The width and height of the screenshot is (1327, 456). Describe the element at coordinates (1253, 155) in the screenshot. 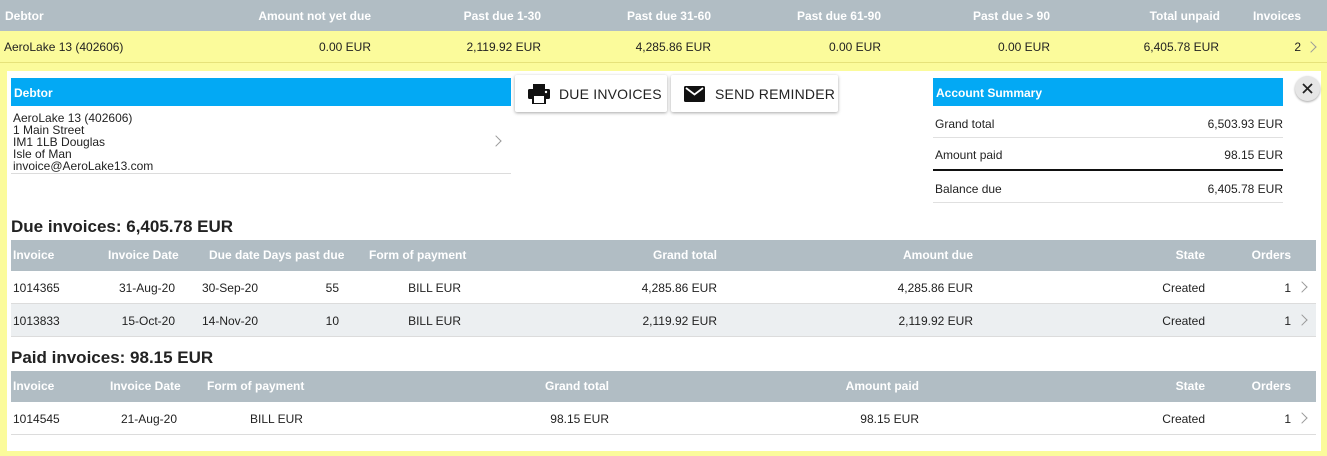

I see `amount-paid-value: 98.15 EUR` at that location.